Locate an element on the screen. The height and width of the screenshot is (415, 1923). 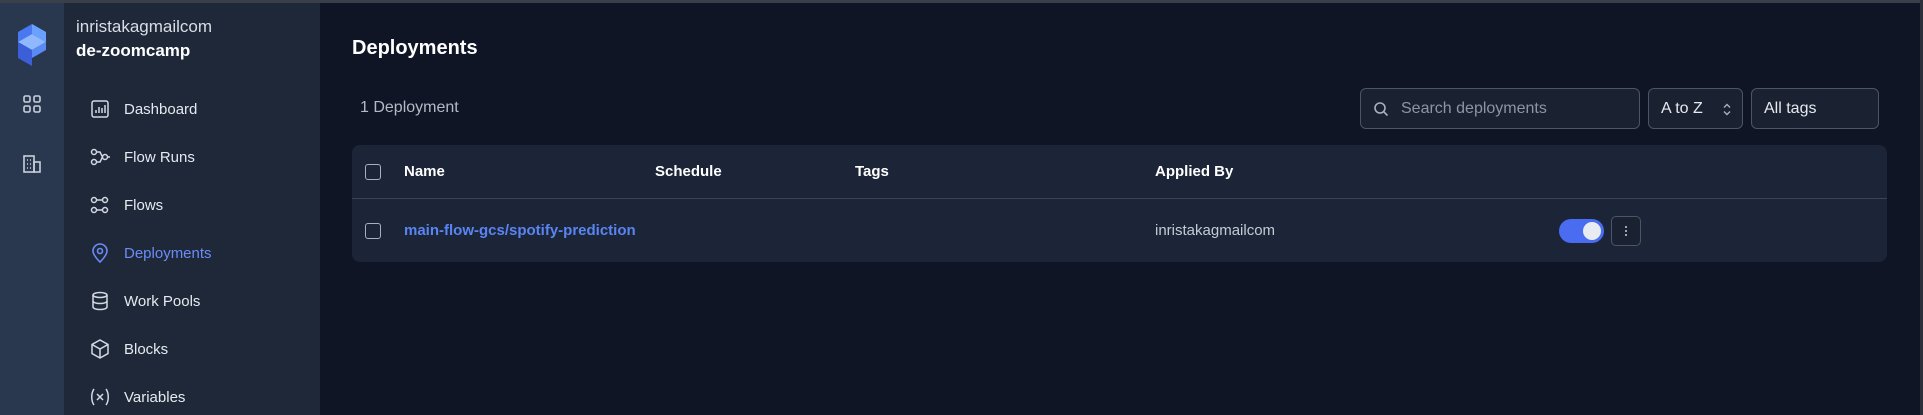
tags-filter-value: All tags is located at coordinates (1790, 108).